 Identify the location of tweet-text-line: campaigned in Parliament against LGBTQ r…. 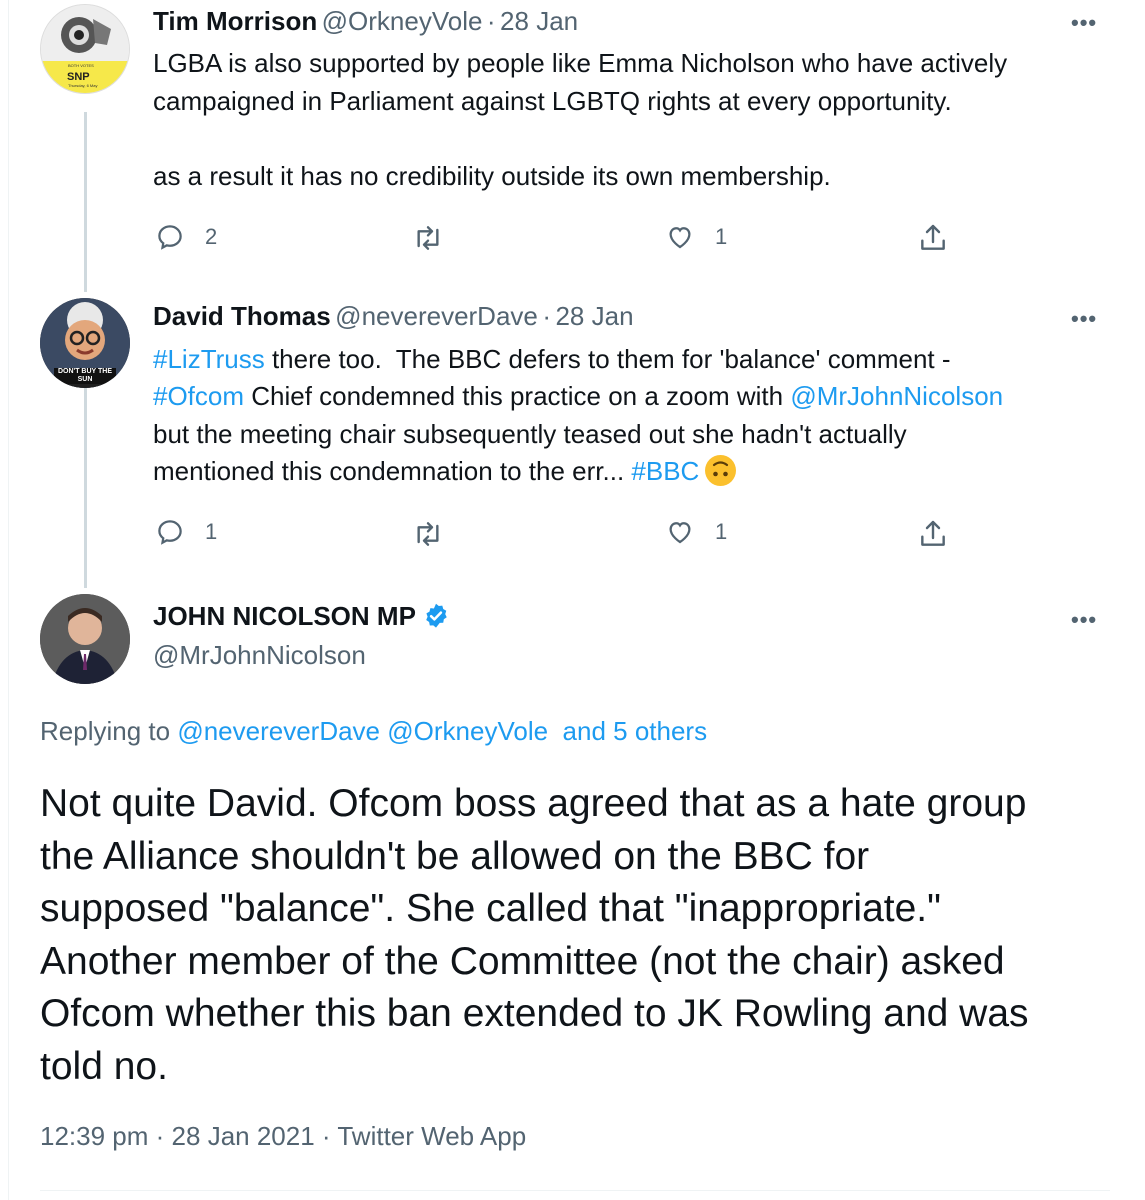
(552, 101).